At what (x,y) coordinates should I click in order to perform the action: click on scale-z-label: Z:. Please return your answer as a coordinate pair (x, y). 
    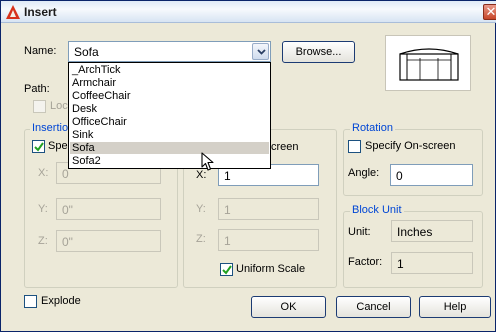
    Looking at the image, I should click on (201, 239).